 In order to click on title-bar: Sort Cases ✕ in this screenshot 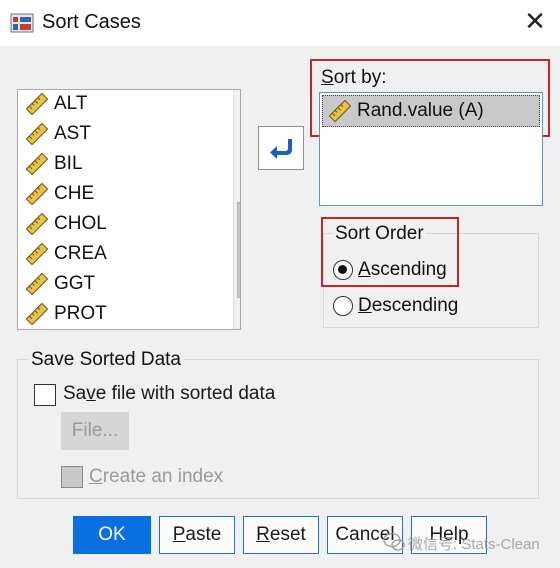, I will do `click(280, 23)`.